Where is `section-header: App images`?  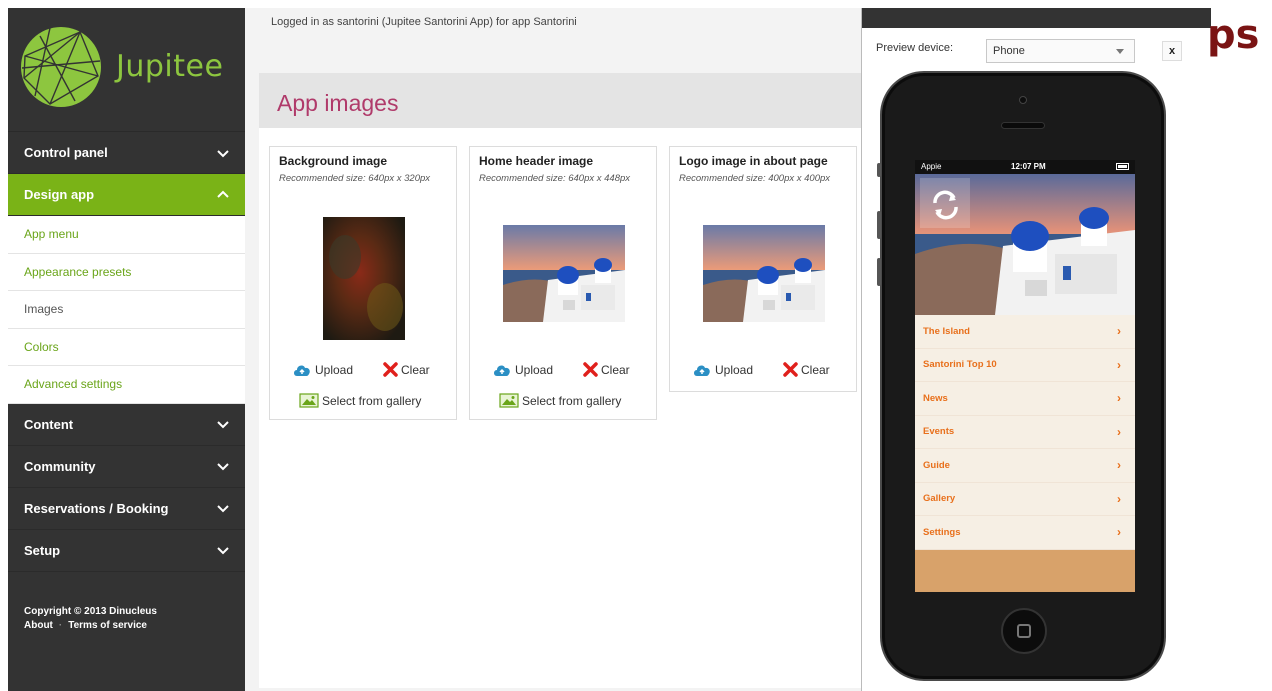
section-header: App images is located at coordinates (560, 100).